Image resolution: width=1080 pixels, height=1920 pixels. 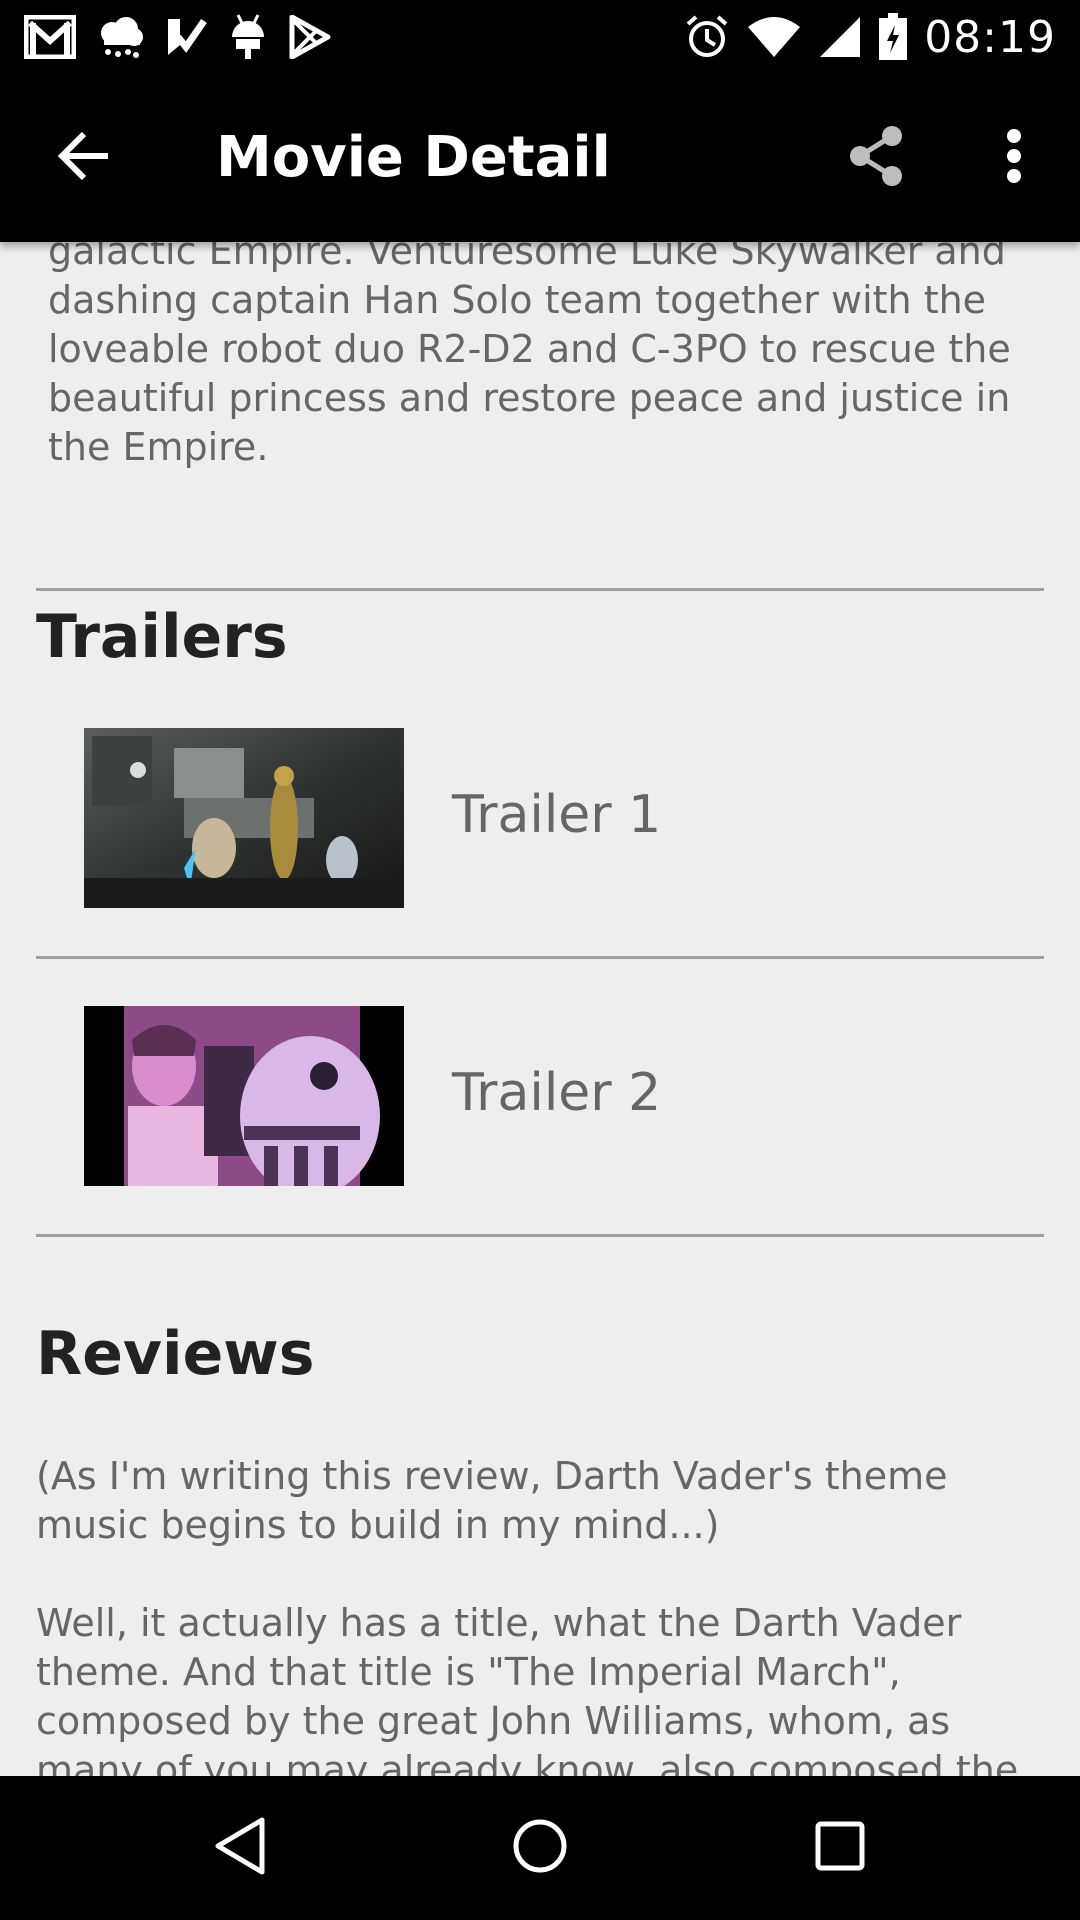 I want to click on system-navigation-bar, so click(x=540, y=1848).